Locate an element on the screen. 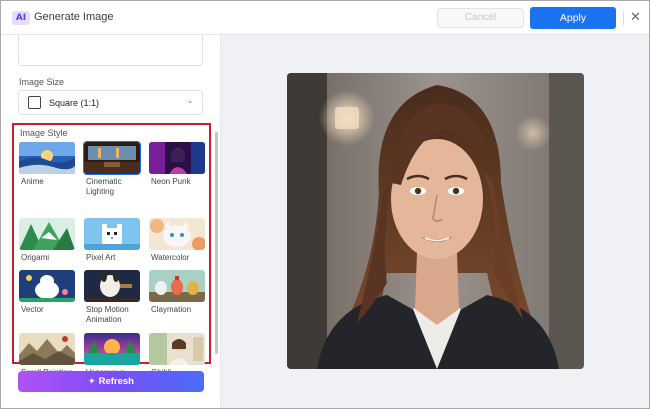 This screenshot has width=650, height=409. ghibli-thumbnail is located at coordinates (177, 349).